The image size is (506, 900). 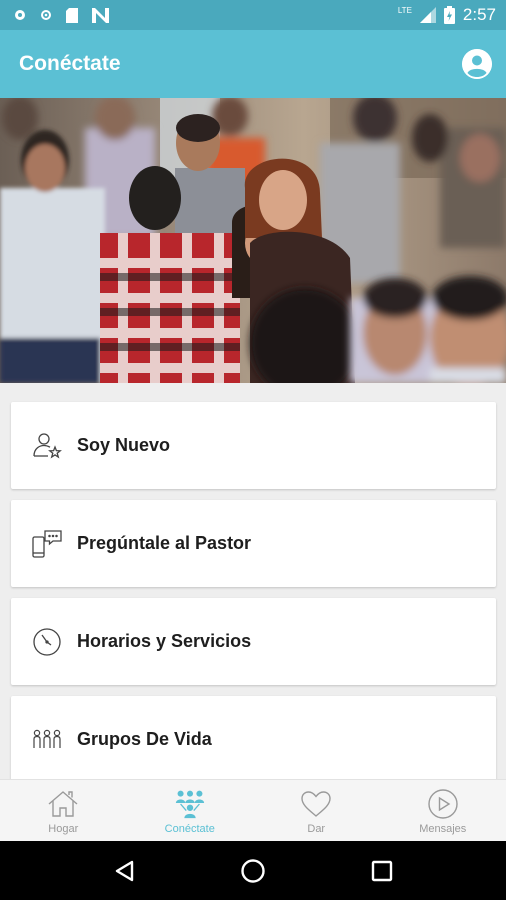 I want to click on play-circle-icon, so click(x=443, y=804).